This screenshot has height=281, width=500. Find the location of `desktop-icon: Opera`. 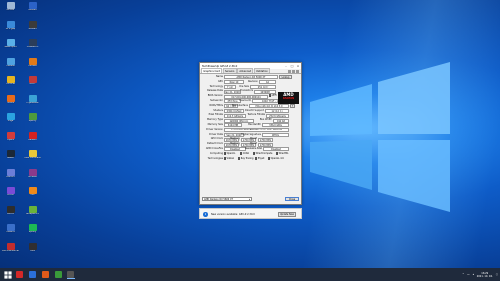

desktop-icon: Opera is located at coordinates (10, 139).